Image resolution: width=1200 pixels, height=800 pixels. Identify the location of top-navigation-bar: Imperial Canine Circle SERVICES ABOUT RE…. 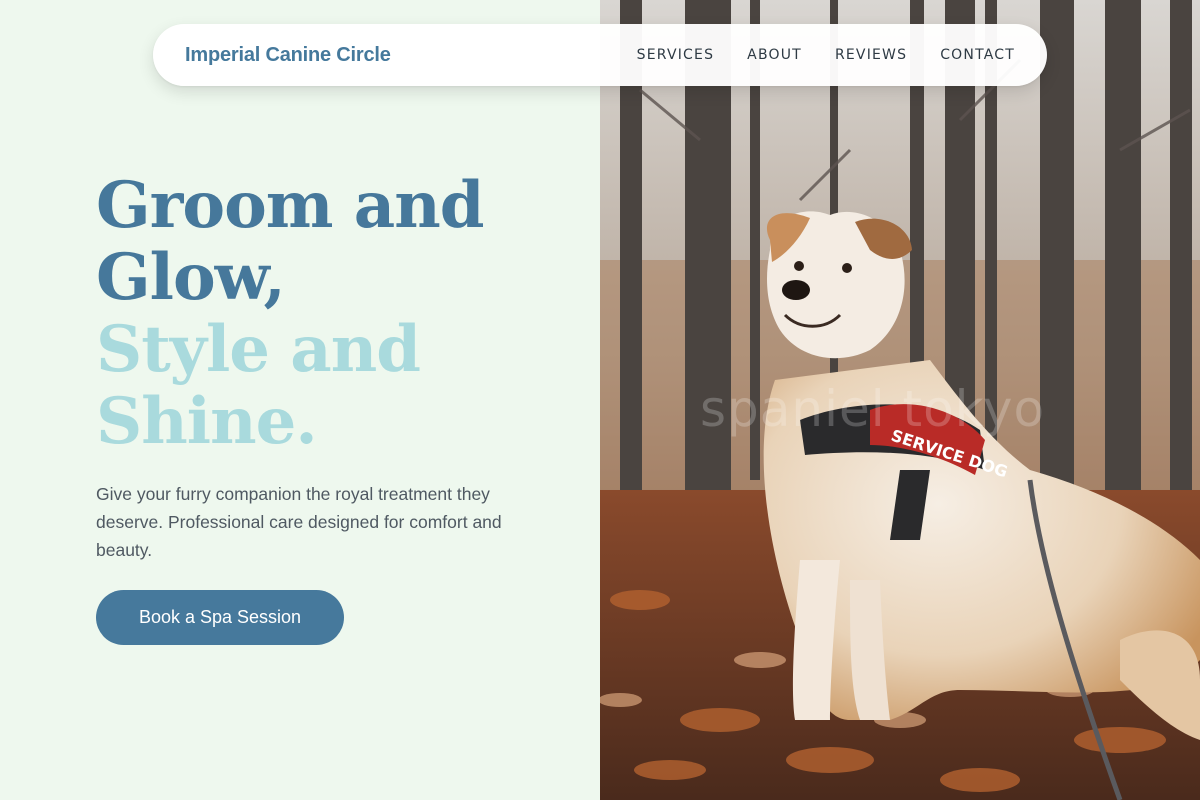
(600, 55).